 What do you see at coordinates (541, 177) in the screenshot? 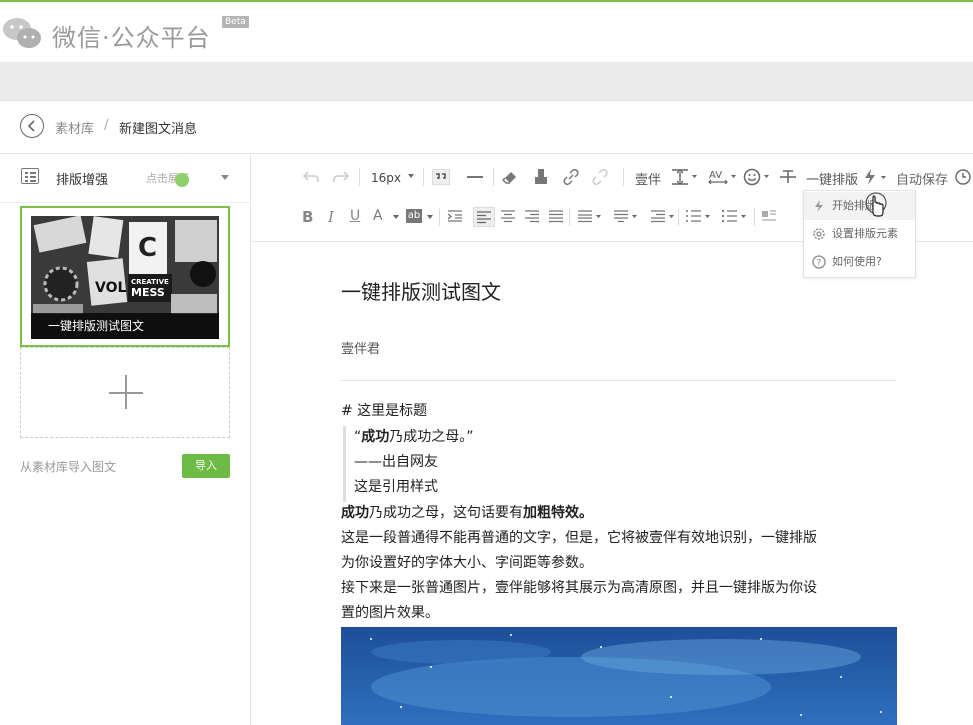
I see `format-painter-icon` at bounding box center [541, 177].